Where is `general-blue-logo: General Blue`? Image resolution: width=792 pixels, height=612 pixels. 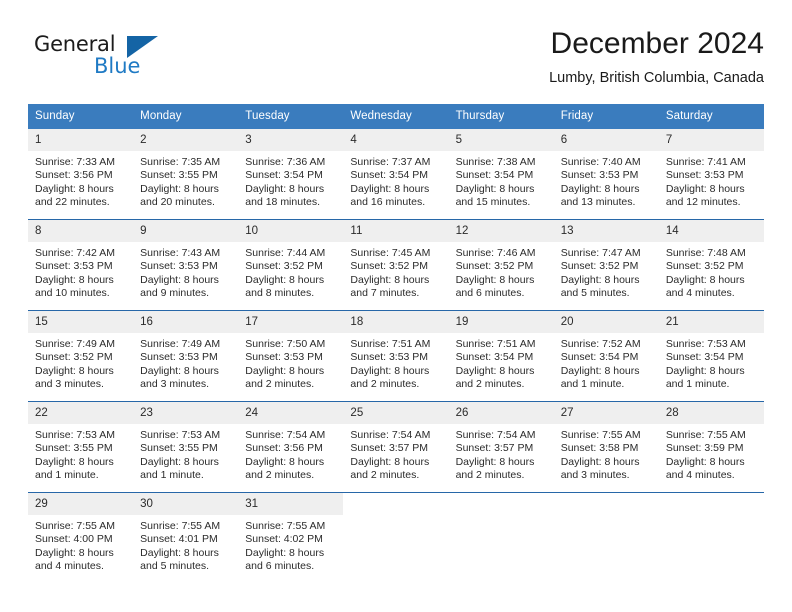
general-blue-logo: General Blue is located at coordinates (99, 57).